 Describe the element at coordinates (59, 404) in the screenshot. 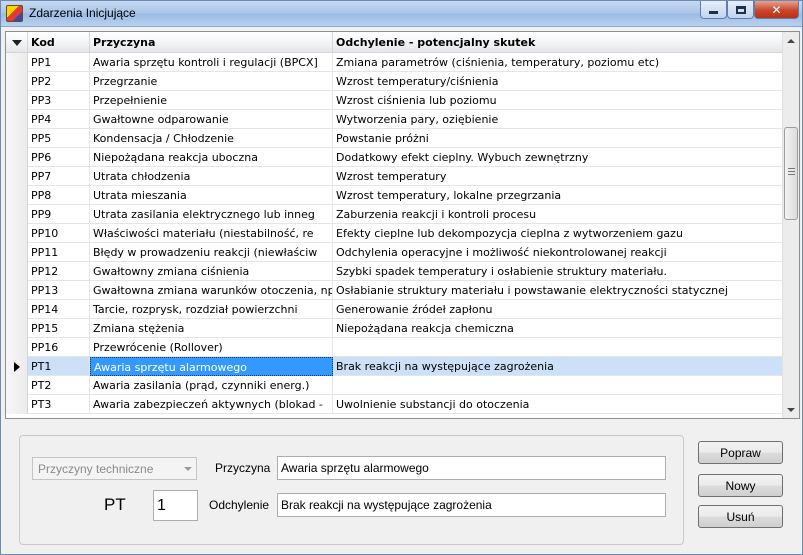

I see `cell-kod: PT3` at that location.